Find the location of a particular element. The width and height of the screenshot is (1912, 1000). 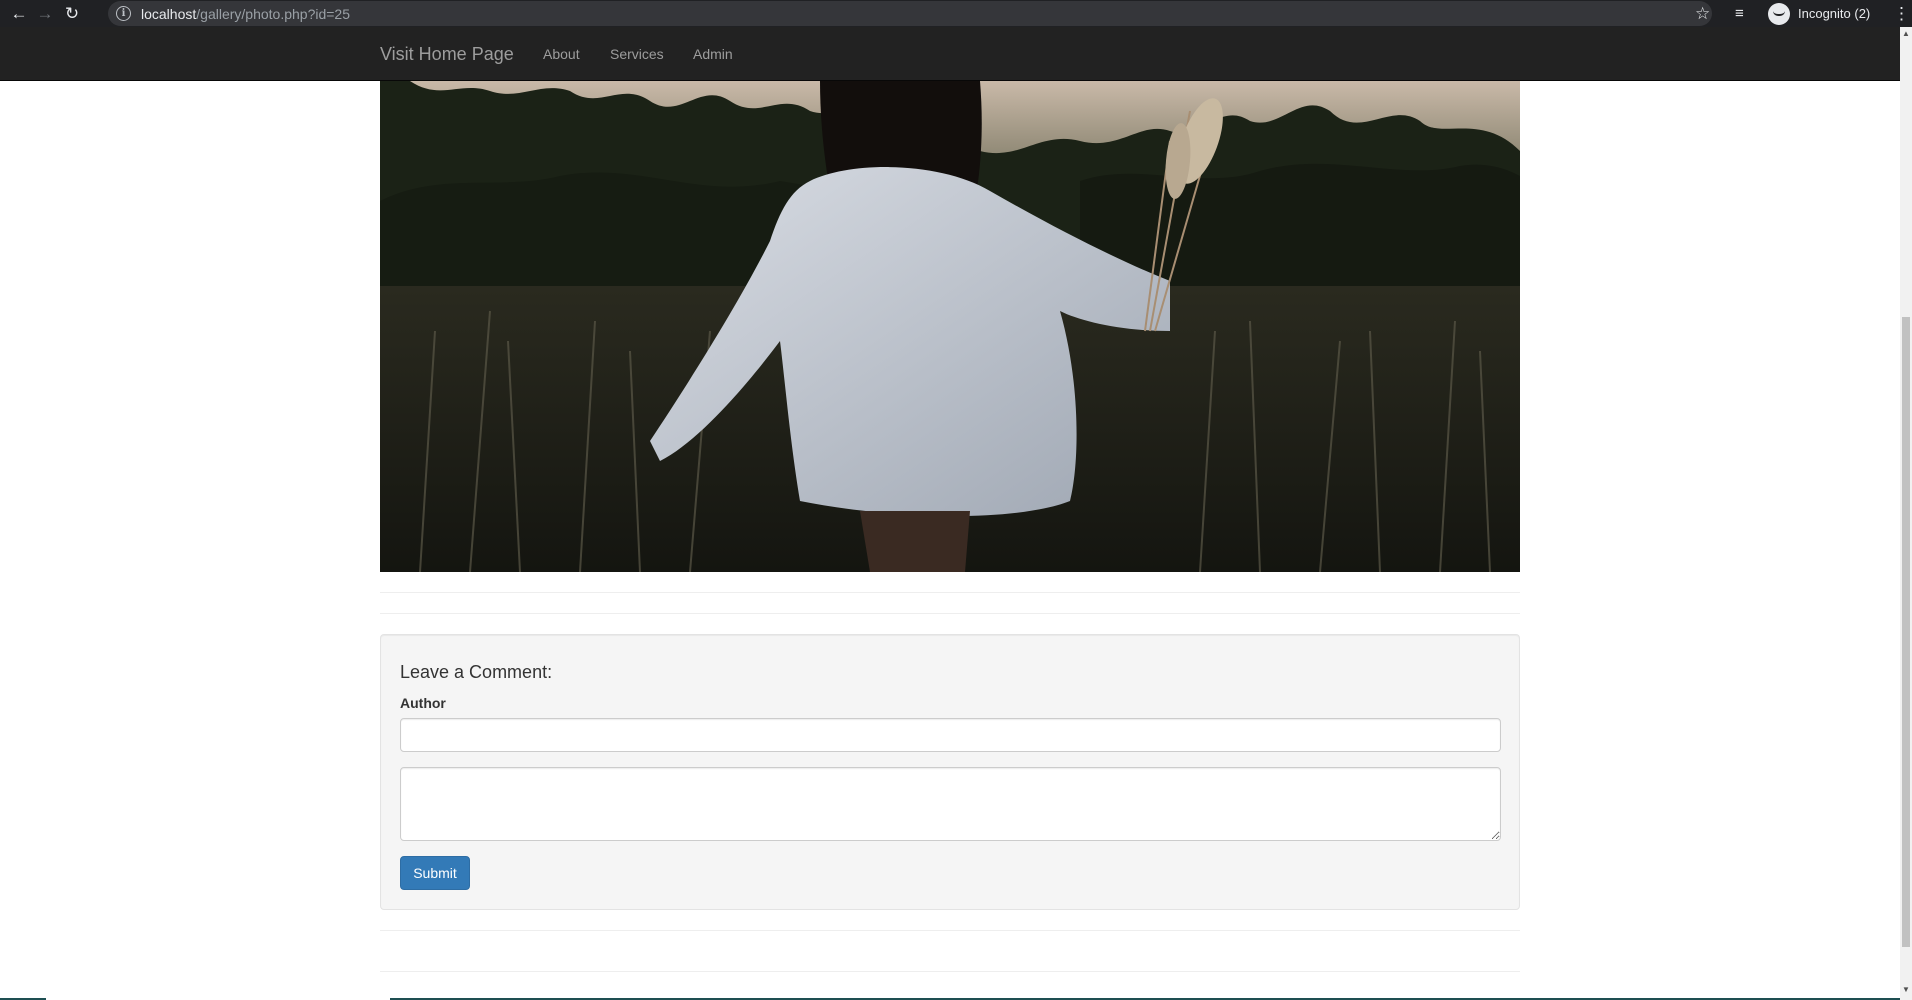

reload-icon: ↻ is located at coordinates (72, 13).